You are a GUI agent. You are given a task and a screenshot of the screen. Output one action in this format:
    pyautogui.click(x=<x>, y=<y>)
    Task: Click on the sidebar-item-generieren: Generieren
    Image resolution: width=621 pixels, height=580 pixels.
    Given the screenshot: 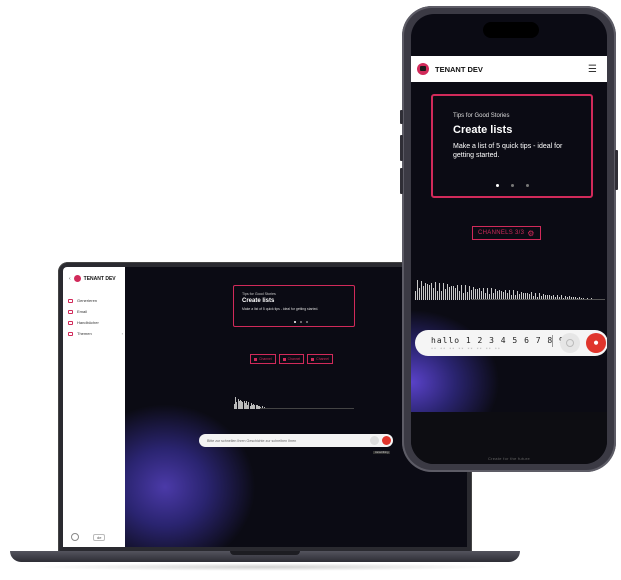 What is the action you would take?
    pyautogui.click(x=95, y=300)
    